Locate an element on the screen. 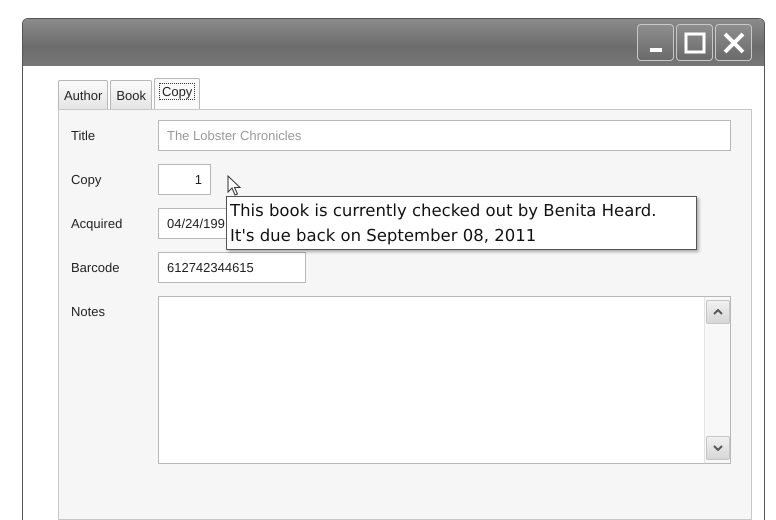 This screenshot has height=520, width=776. field-label: Acquired is located at coordinates (97, 223).